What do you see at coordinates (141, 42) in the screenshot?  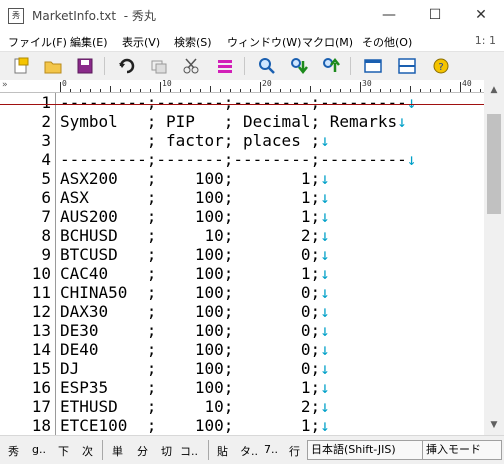 I see `menu-view: 表示(V)` at bounding box center [141, 42].